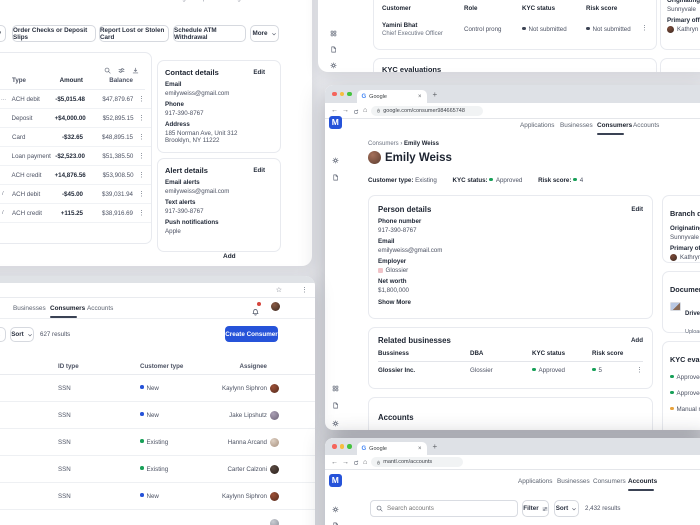 Image resolution: width=700 pixels, height=525 pixels. Describe the element at coordinates (75, 99) in the screenshot. I see `transaction-row: ... ACH debit -$5,015.48 $47,879.67 ⋮` at that location.